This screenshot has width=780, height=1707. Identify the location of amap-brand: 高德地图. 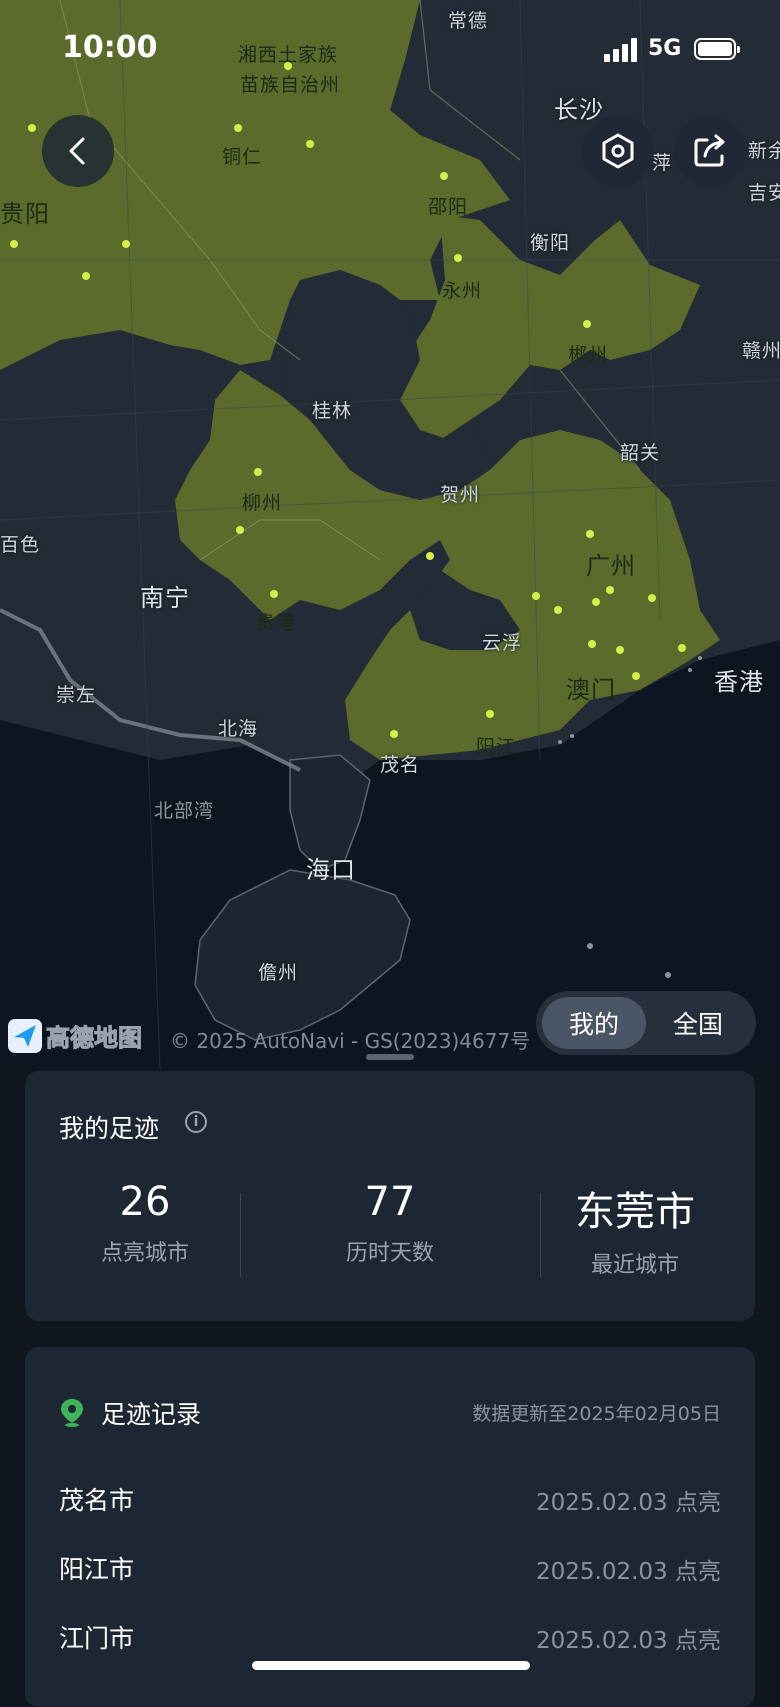
(94, 1038).